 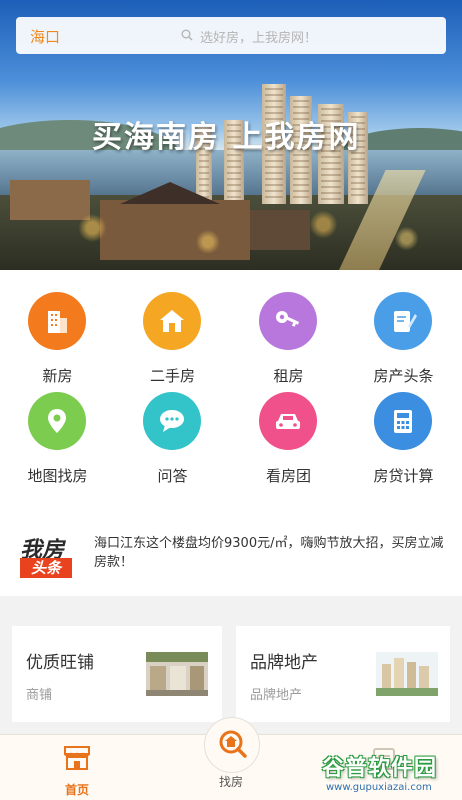 I want to click on tab-find-label: 找房, so click(x=230, y=782).